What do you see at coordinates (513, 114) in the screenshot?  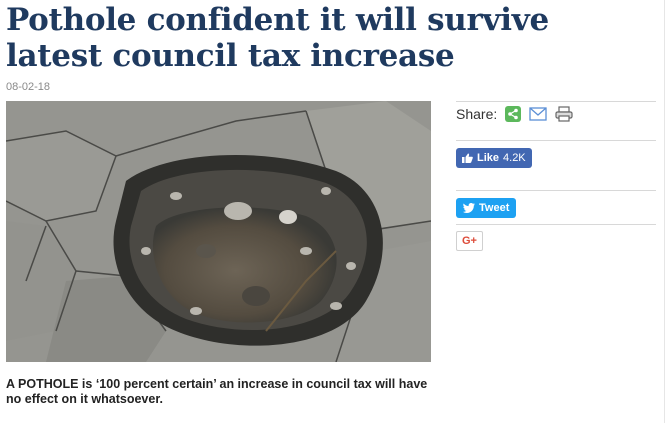 I see `share-icon` at bounding box center [513, 114].